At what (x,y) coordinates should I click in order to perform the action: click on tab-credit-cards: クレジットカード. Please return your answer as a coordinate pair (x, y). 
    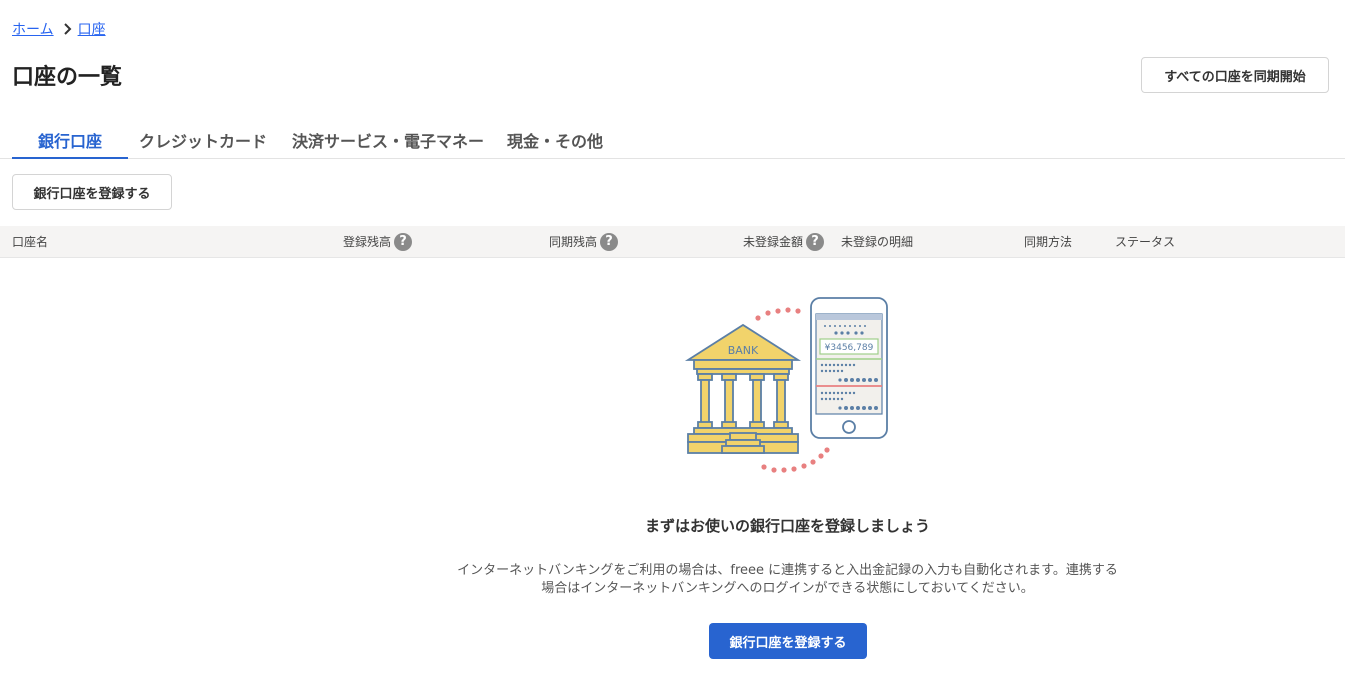
    Looking at the image, I should click on (203, 142).